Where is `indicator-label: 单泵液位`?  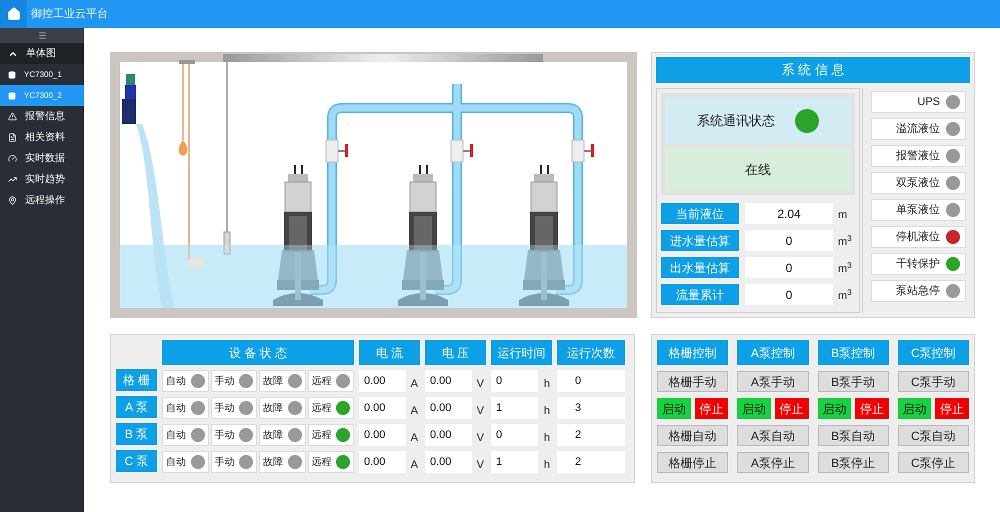 indicator-label: 单泵液位 is located at coordinates (918, 210).